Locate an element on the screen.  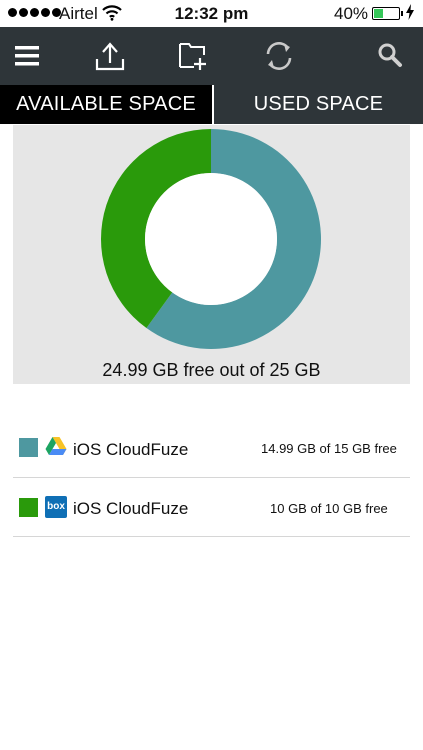
list-item: iOS CloudFuze 14.99 GB of 15 GB free is located at coordinates (211, 449).